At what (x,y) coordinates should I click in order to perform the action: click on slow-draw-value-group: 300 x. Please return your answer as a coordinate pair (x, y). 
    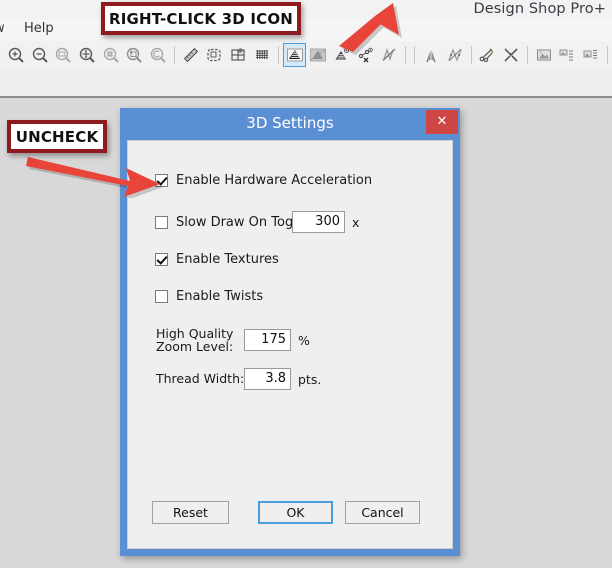
    Looking at the image, I should click on (325, 222).